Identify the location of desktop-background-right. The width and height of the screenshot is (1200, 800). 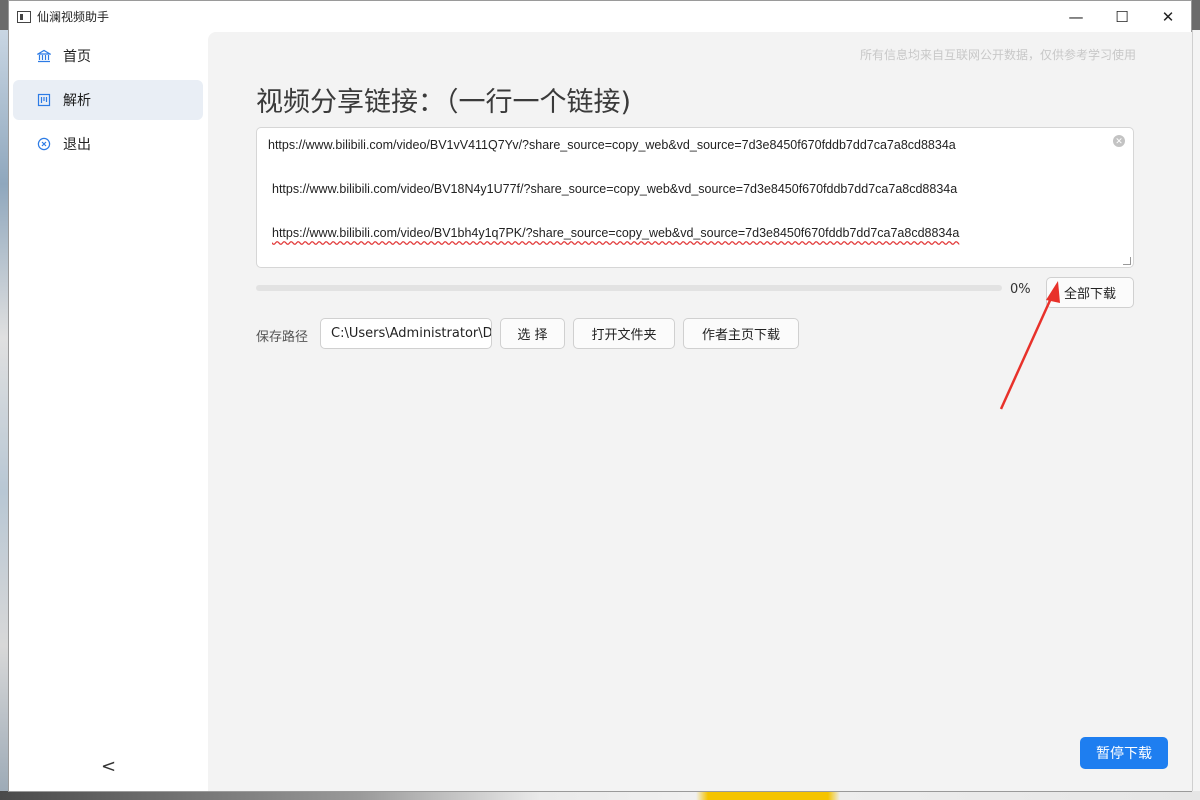
(1196, 415).